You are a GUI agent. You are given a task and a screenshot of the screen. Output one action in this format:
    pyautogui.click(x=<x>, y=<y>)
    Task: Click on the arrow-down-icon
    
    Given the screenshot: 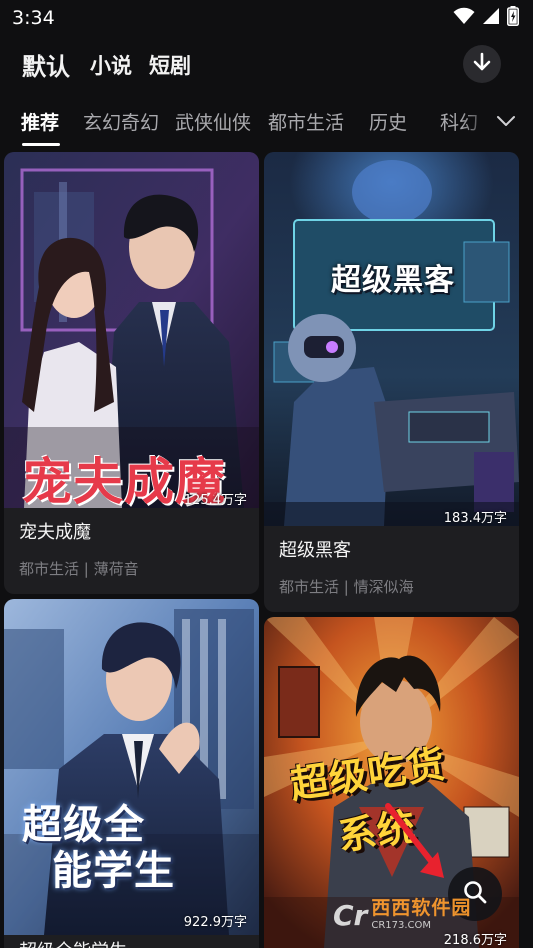 What is the action you would take?
    pyautogui.click(x=482, y=64)
    